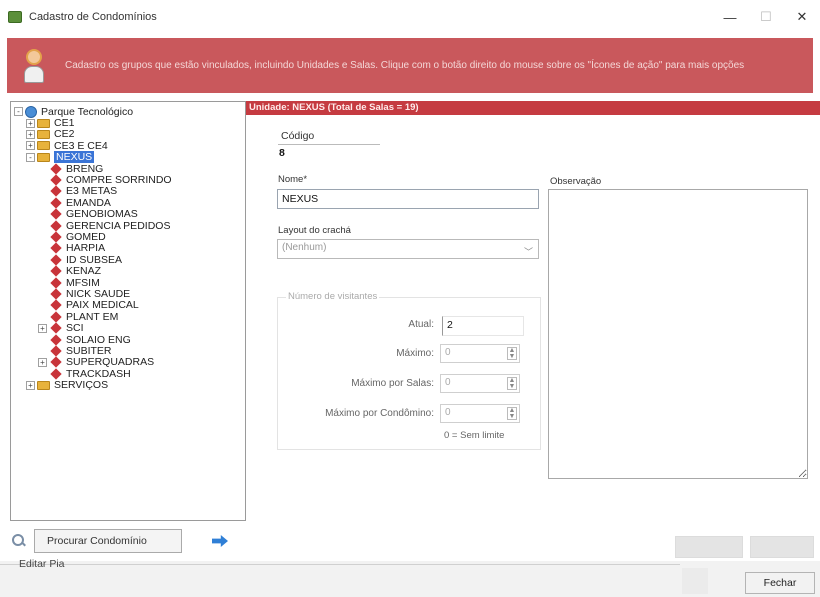 The image size is (820, 597). What do you see at coordinates (293, 179) in the screenshot?
I see `nome-label: Nome*` at bounding box center [293, 179].